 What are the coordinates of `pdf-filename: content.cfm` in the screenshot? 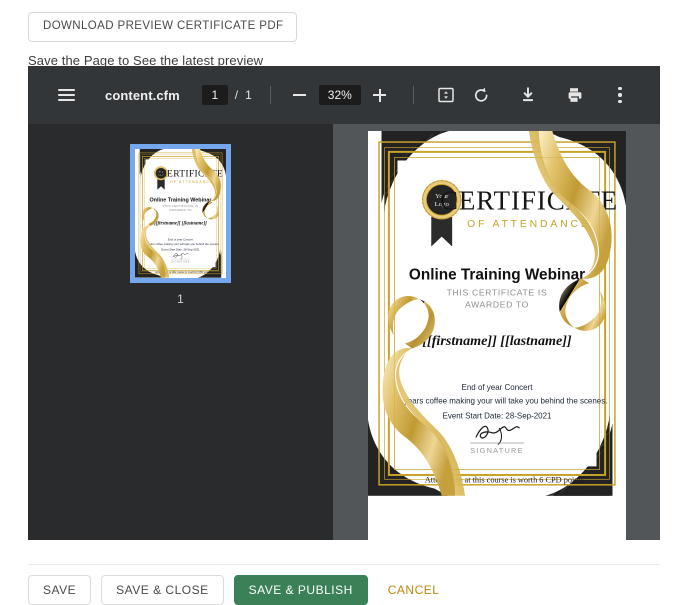 It's located at (142, 95).